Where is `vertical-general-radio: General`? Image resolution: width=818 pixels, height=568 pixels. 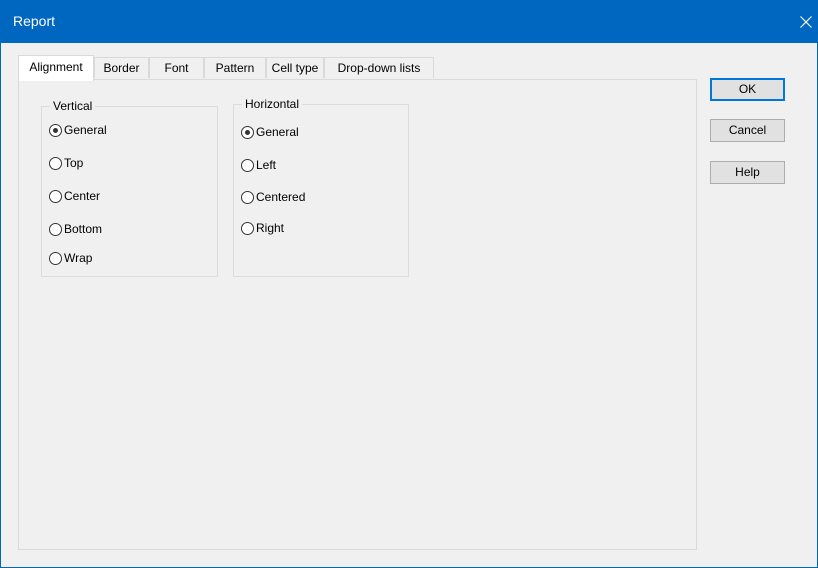 vertical-general-radio: General is located at coordinates (78, 130).